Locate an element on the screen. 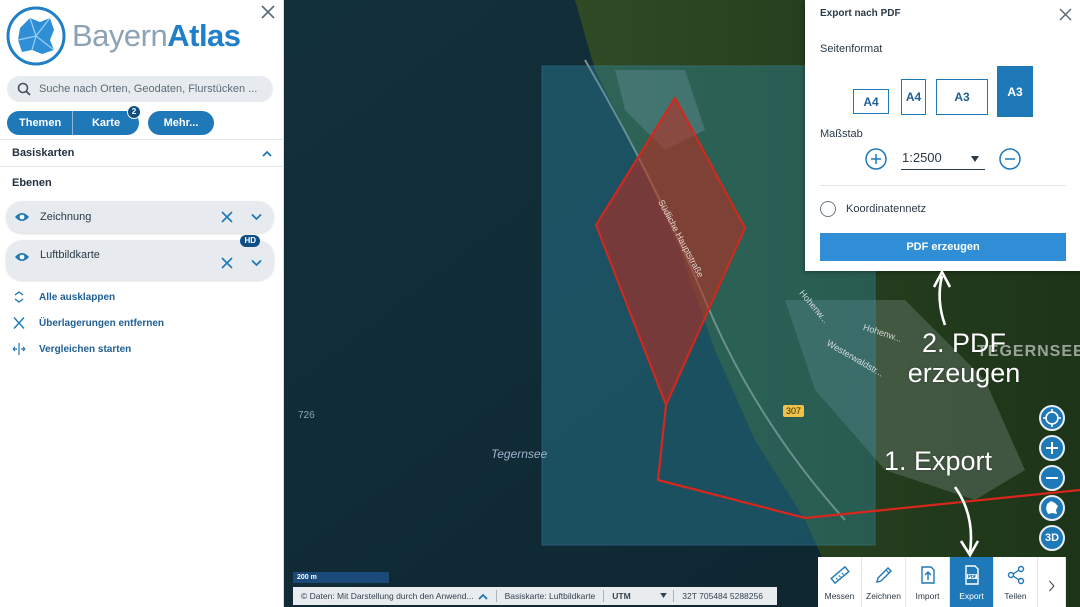  locate-button is located at coordinates (1052, 418).